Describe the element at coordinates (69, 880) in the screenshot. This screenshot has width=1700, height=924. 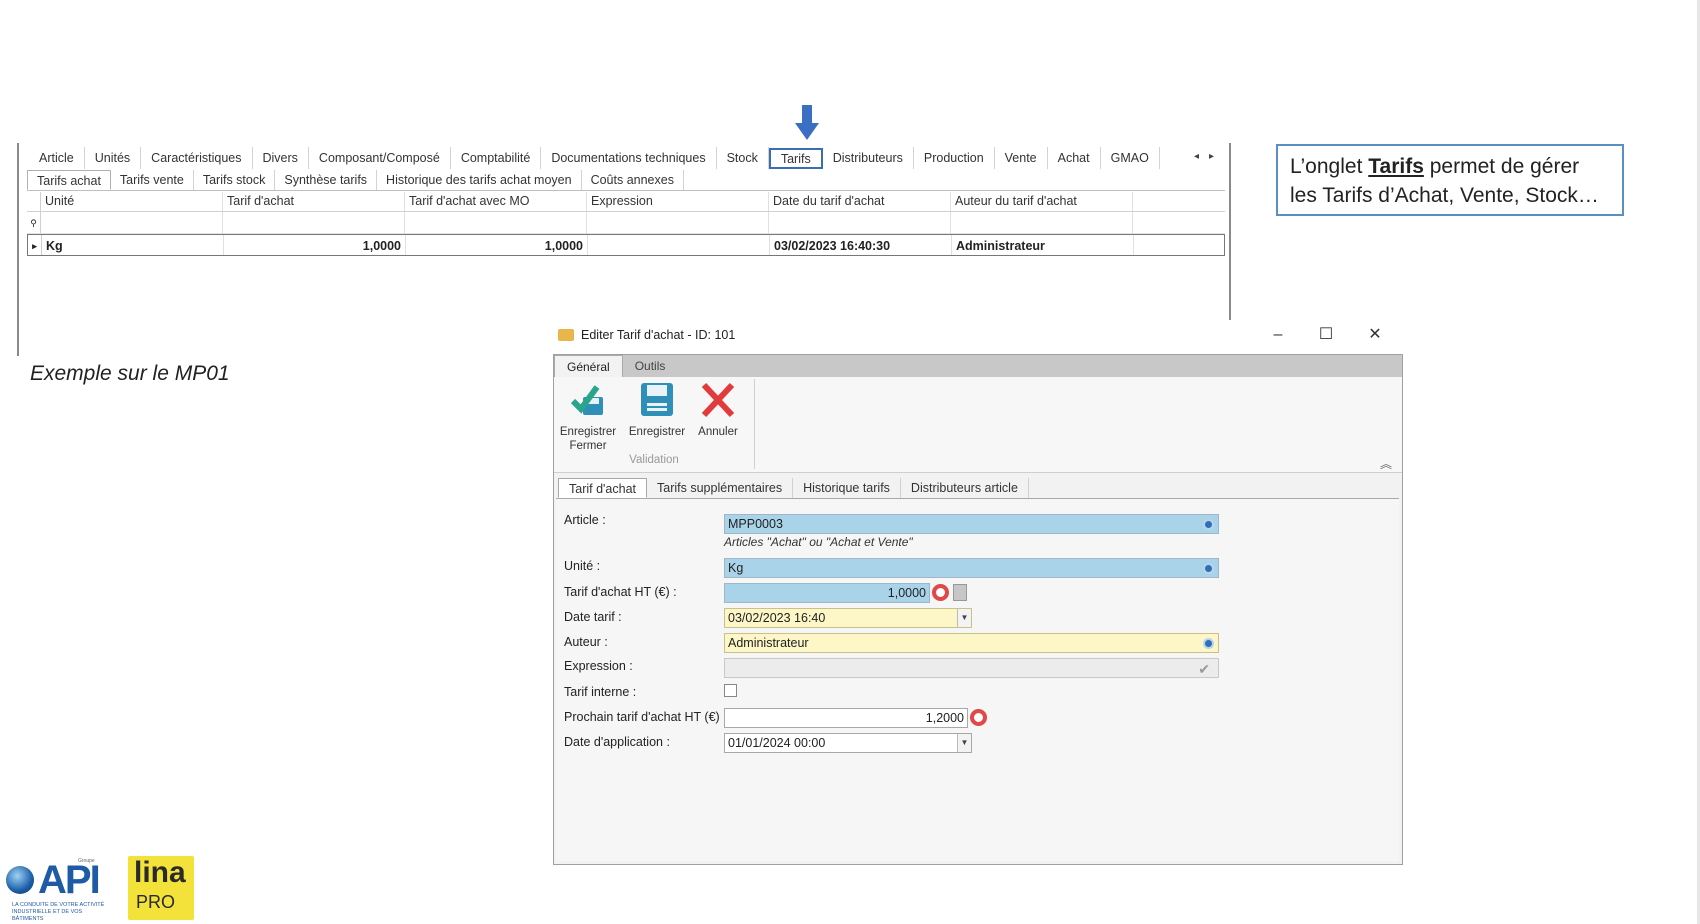
I see `api-wordmark: API` at that location.